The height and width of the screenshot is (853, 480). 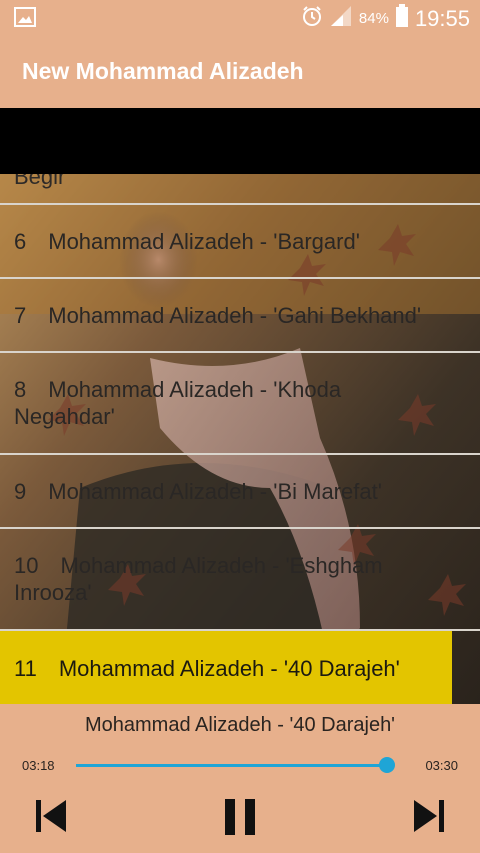 I want to click on track-title: Mohammad Alizadeh - 'Eshgham, so click(x=221, y=565).